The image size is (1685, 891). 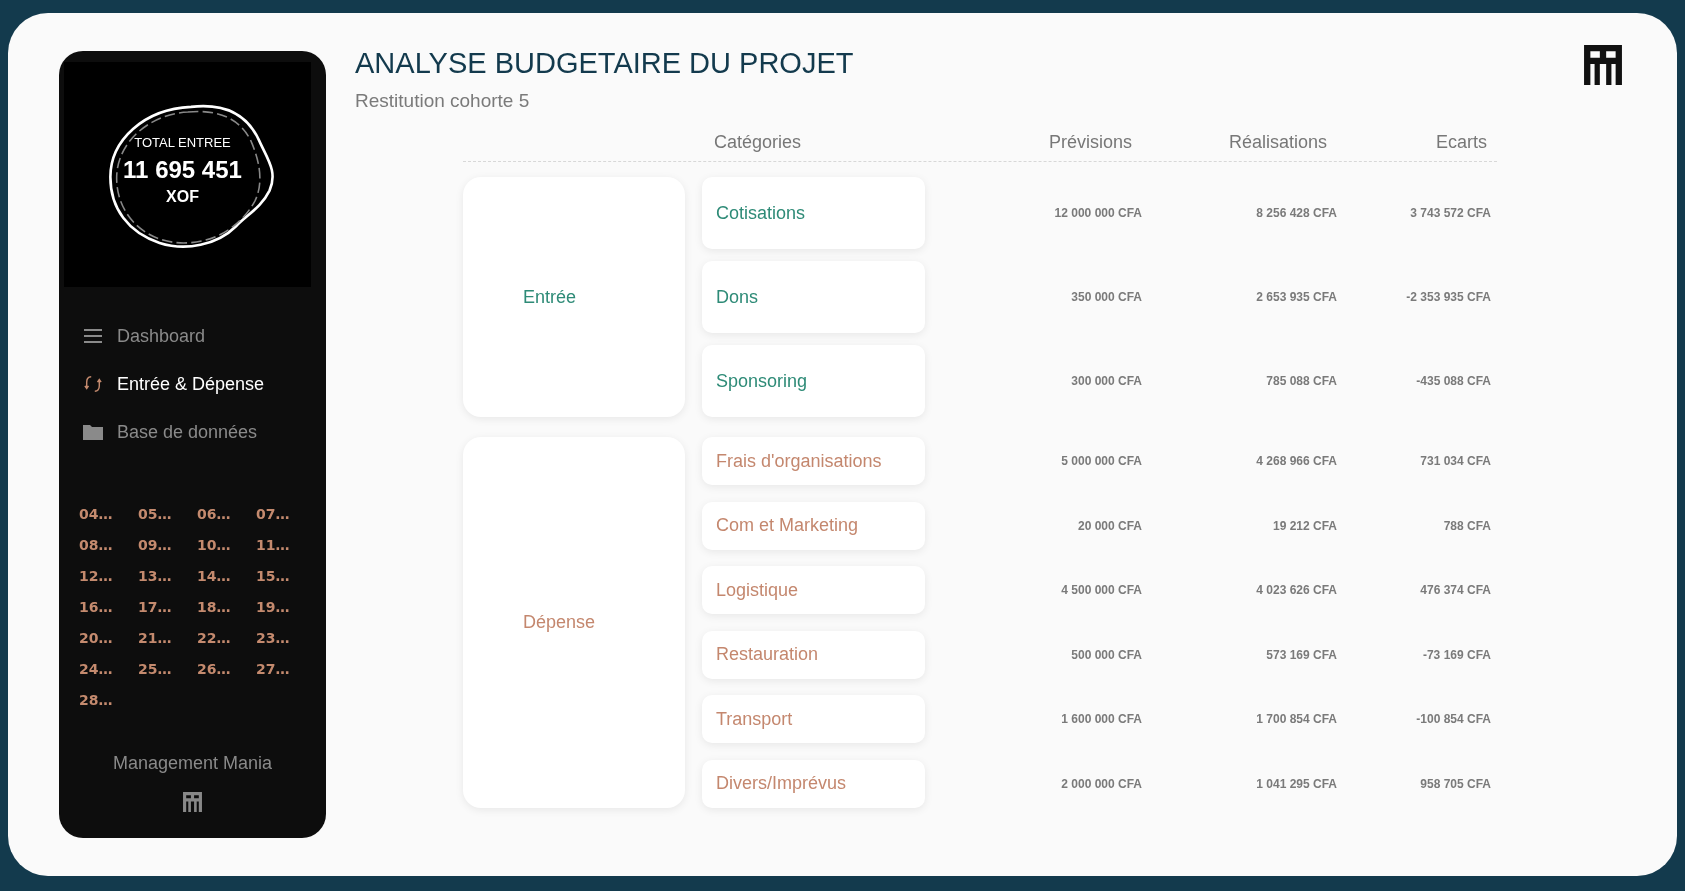 What do you see at coordinates (1106, 654) in the screenshot?
I see `forecast-value: 500 000 CFA` at bounding box center [1106, 654].